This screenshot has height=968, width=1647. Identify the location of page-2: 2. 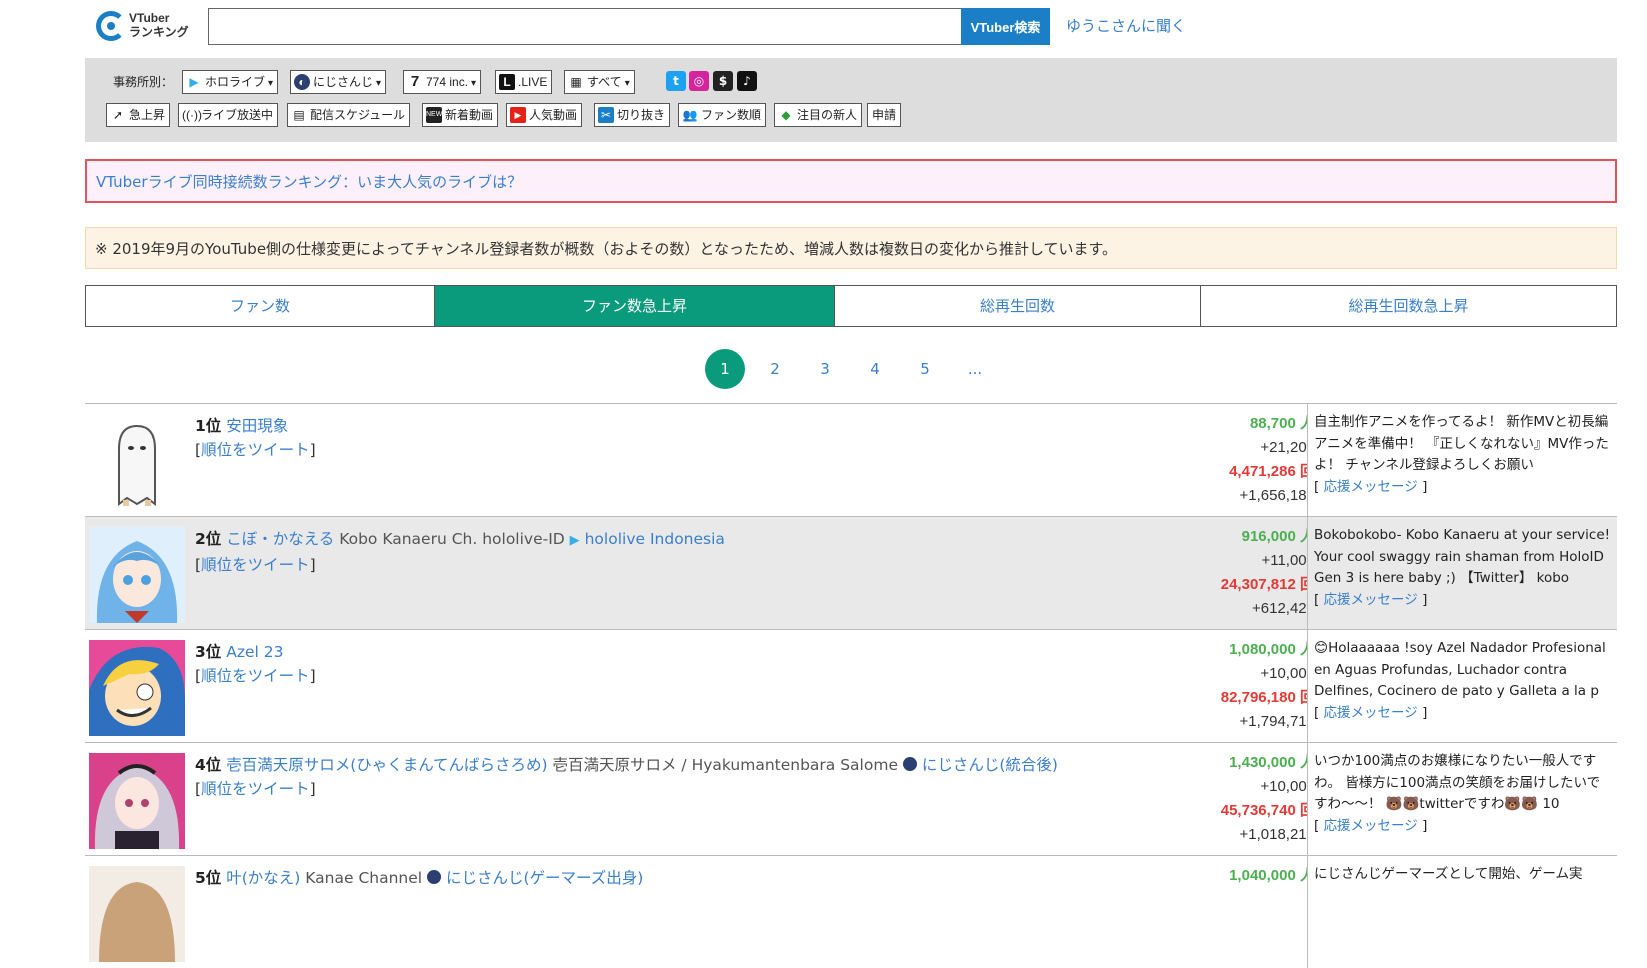
(775, 369).